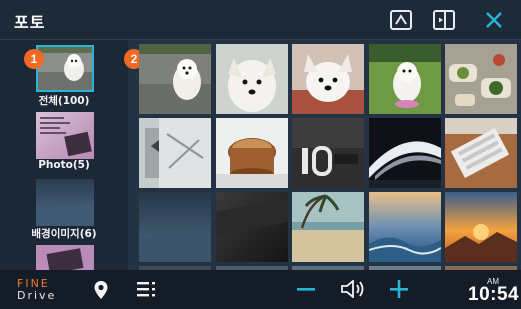  I want to click on close-button, so click(494, 19).